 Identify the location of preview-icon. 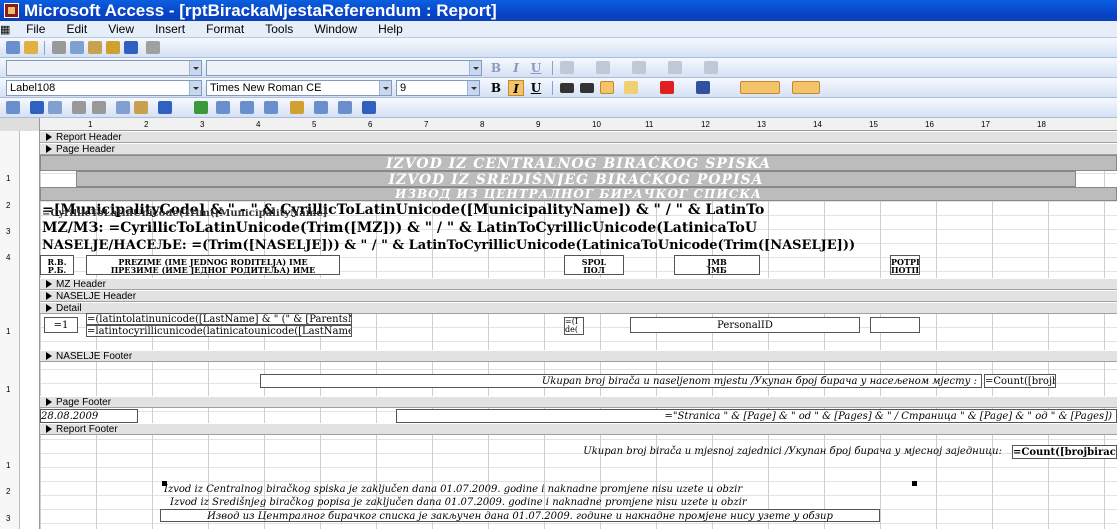
(79, 107).